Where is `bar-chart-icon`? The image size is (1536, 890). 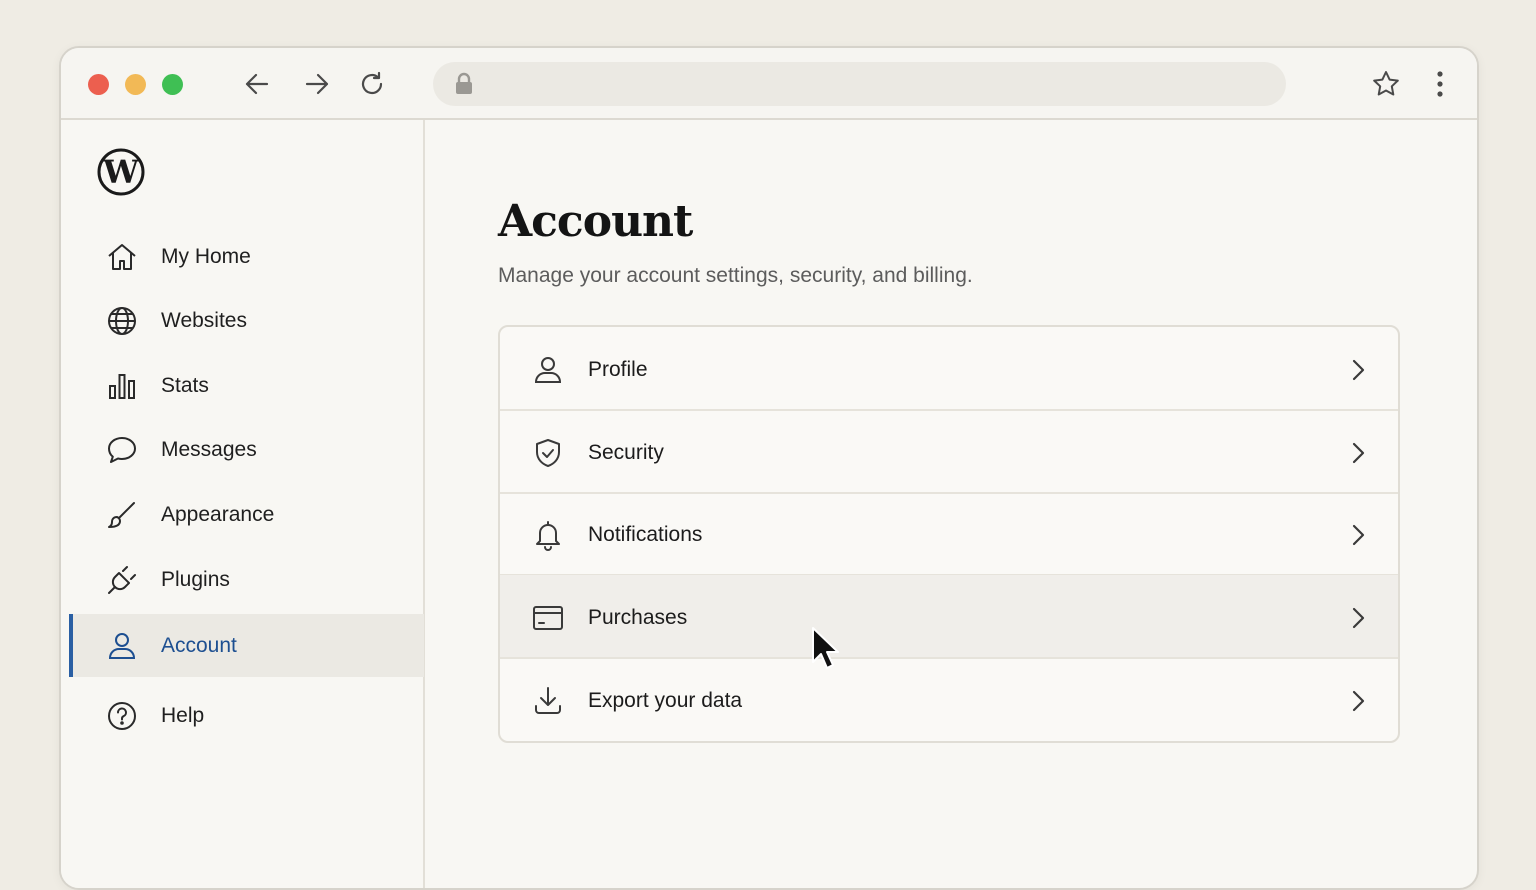 bar-chart-icon is located at coordinates (122, 386).